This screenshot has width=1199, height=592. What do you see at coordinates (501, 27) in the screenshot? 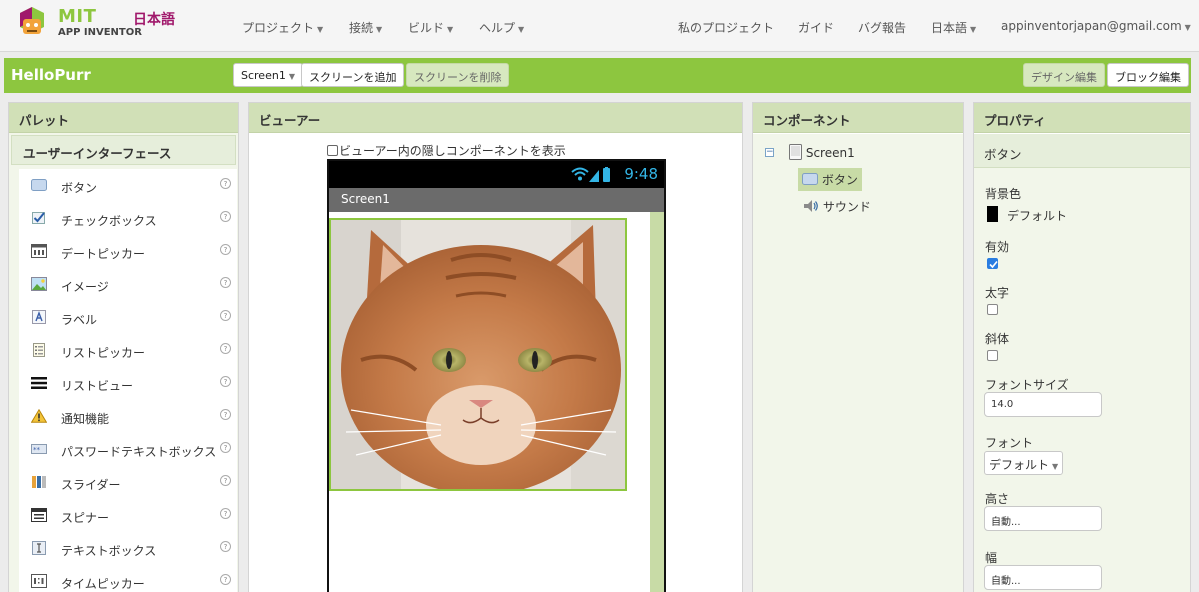
I see `menu-help: ヘルプ ▼` at bounding box center [501, 27].